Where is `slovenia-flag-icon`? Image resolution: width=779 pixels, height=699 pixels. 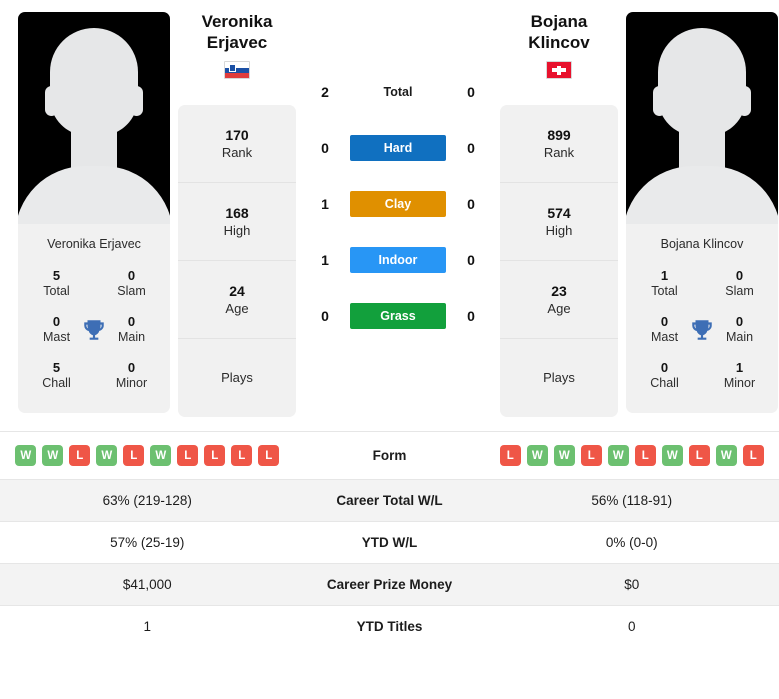 slovenia-flag-icon is located at coordinates (237, 70).